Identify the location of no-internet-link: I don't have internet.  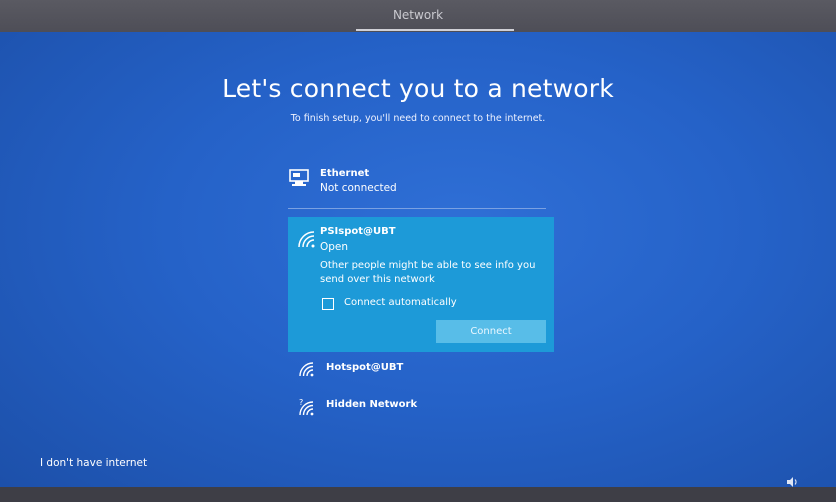
(93, 463).